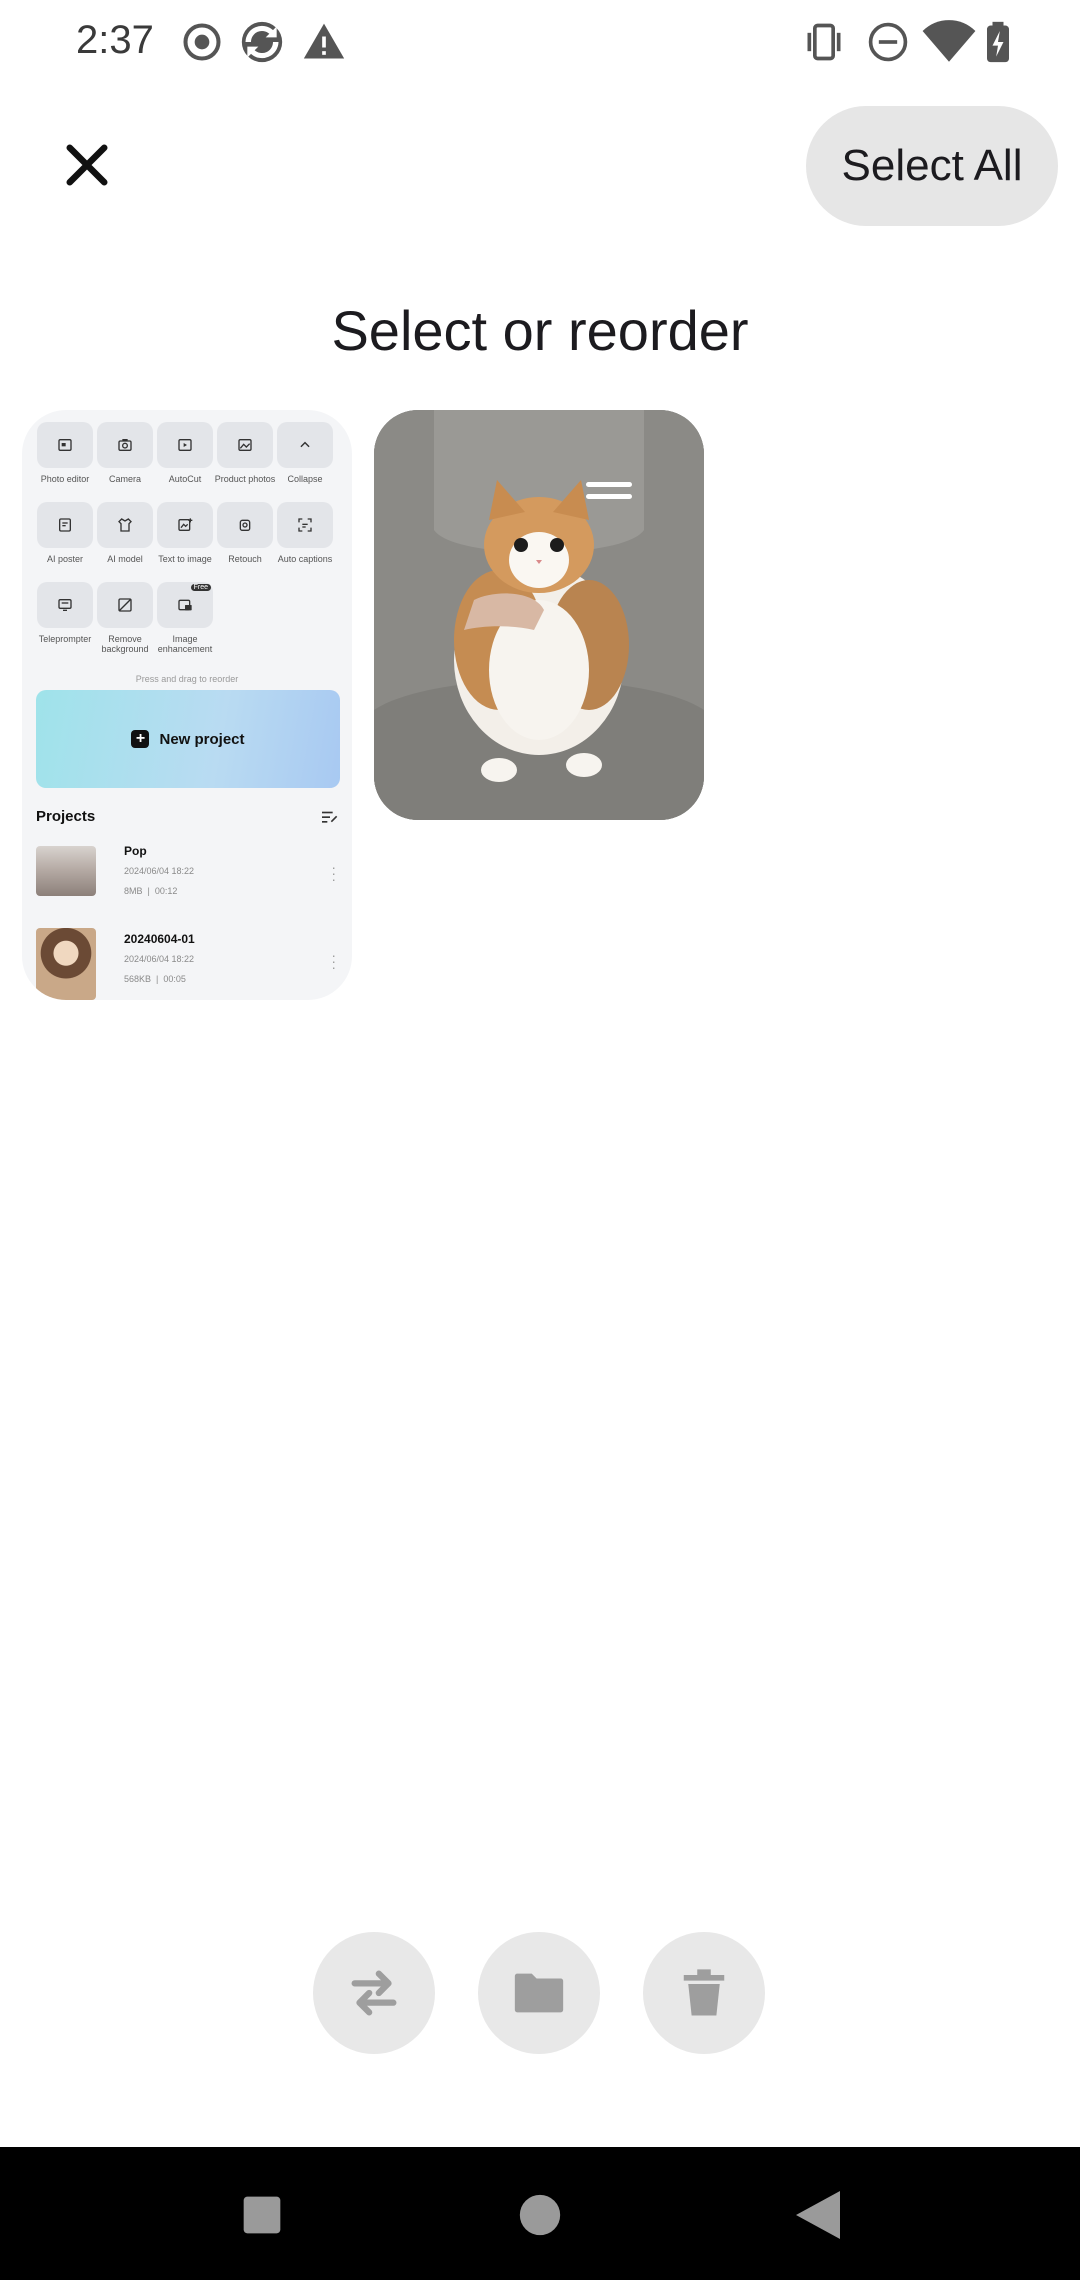 This screenshot has height=2280, width=1080. I want to click on mini-tool-remove-background: Remove background, so click(125, 618).